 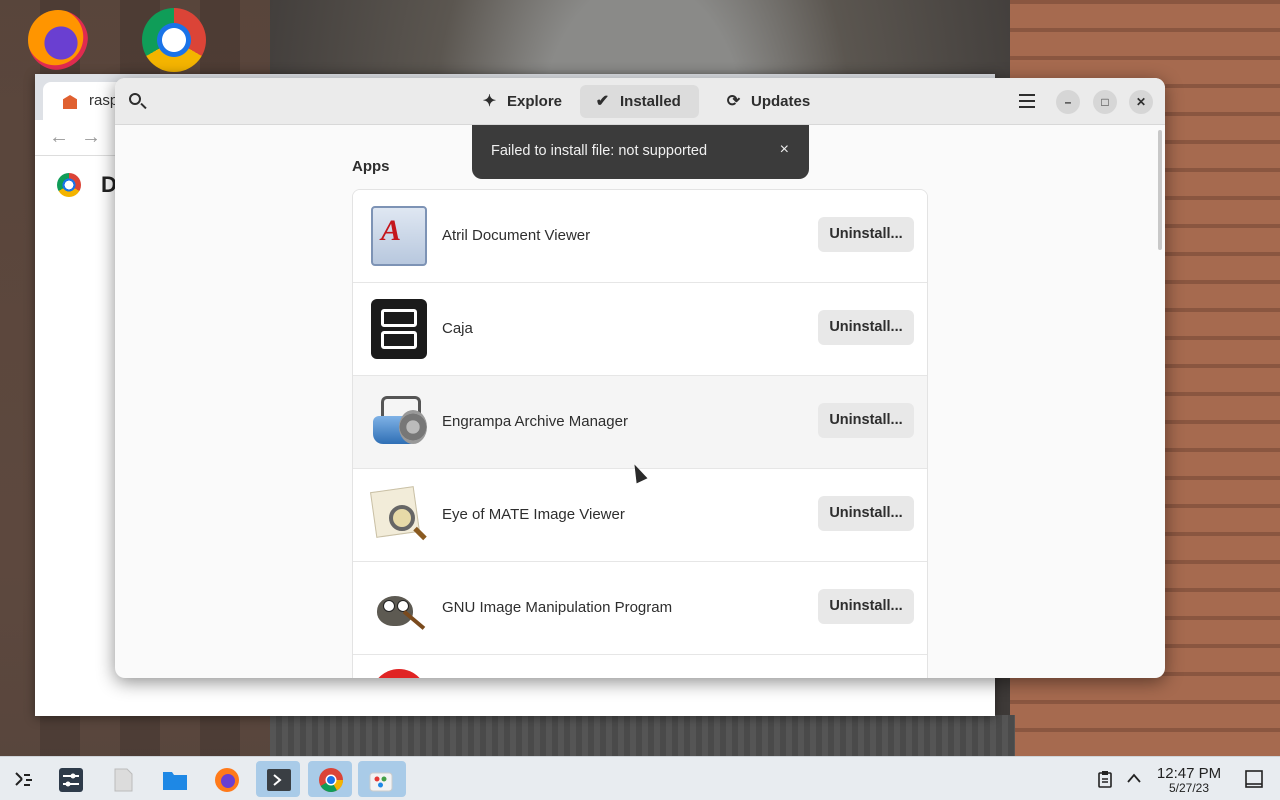 What do you see at coordinates (457, 328) in the screenshot?
I see `app-name: Caja` at bounding box center [457, 328].